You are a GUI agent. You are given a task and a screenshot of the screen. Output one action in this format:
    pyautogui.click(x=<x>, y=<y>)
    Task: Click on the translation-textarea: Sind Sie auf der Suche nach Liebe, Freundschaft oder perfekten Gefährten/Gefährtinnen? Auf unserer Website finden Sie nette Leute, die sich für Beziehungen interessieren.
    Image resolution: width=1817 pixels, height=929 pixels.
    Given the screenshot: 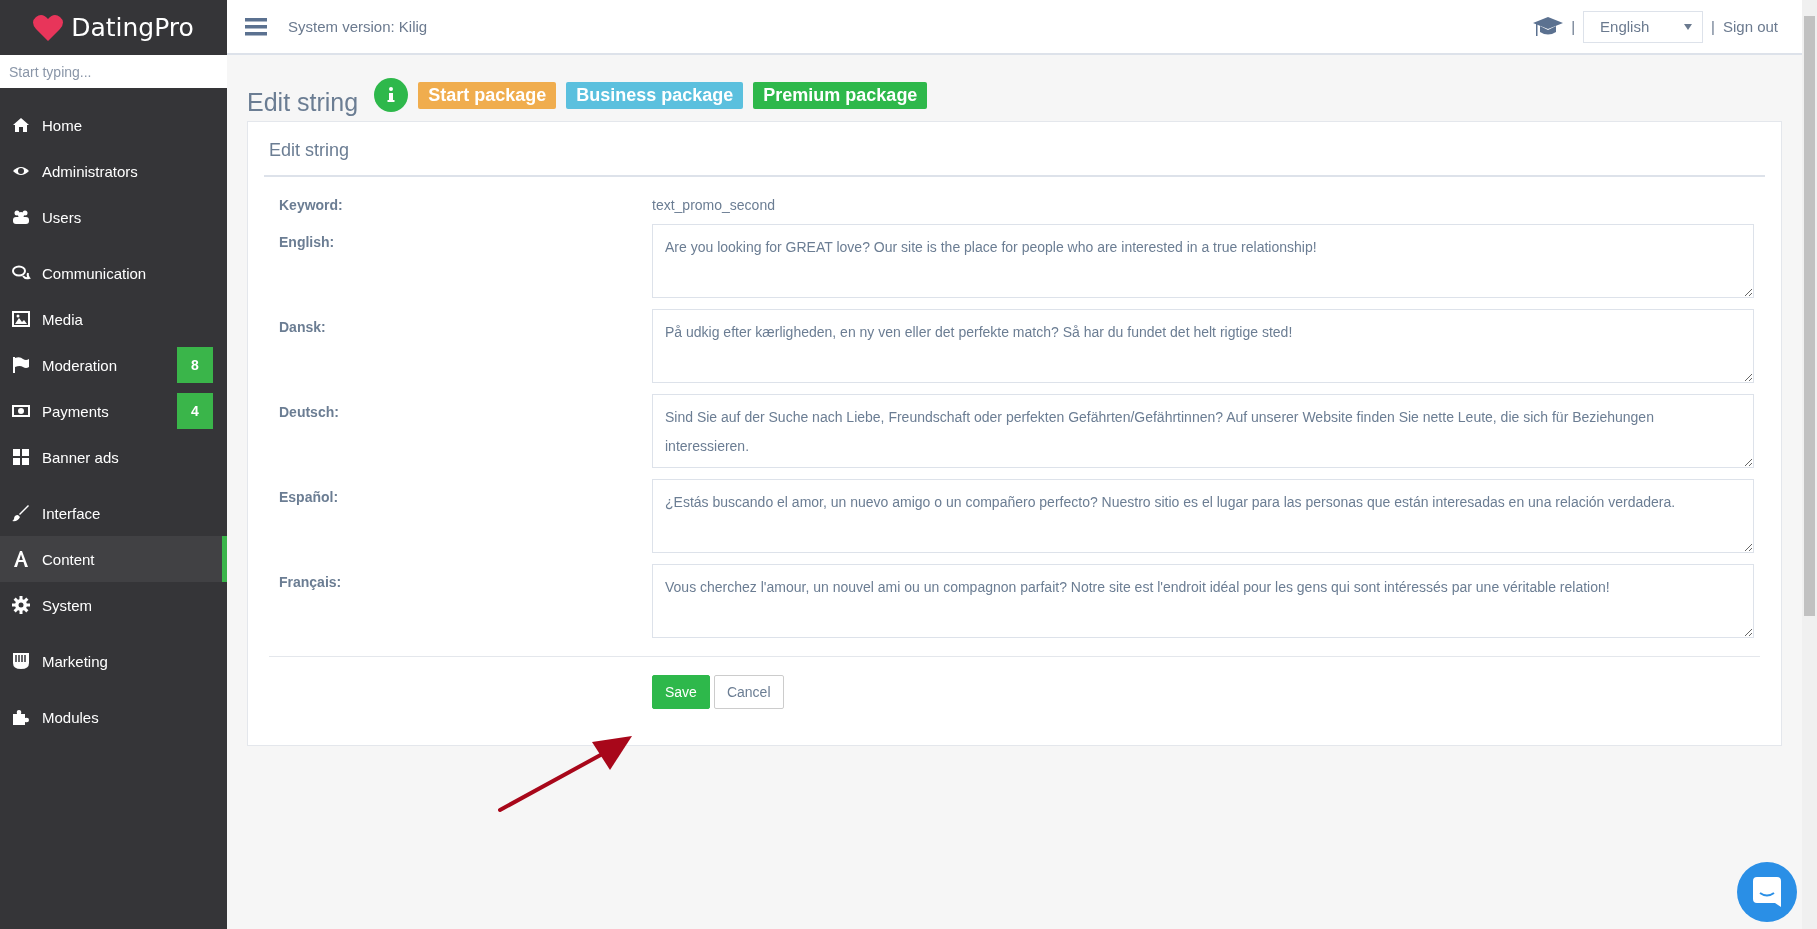 What is the action you would take?
    pyautogui.click(x=1203, y=431)
    